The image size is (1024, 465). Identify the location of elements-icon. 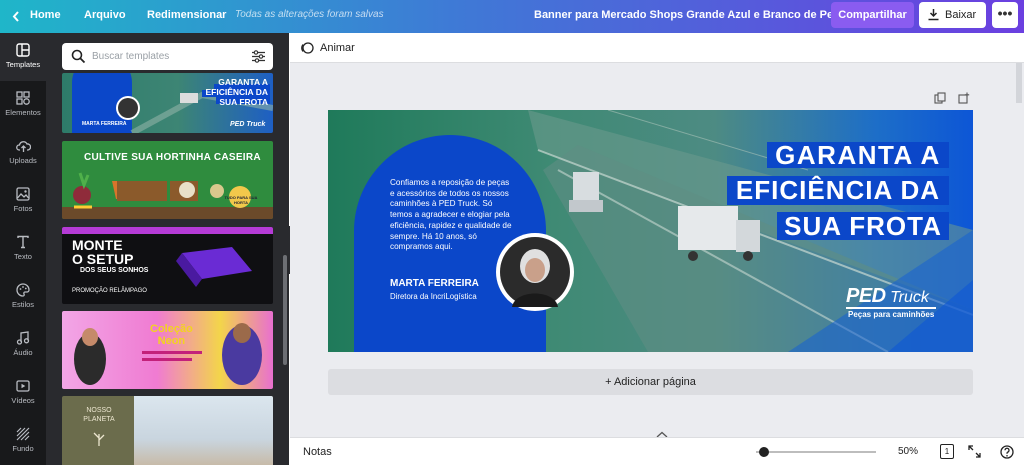
(23, 98).